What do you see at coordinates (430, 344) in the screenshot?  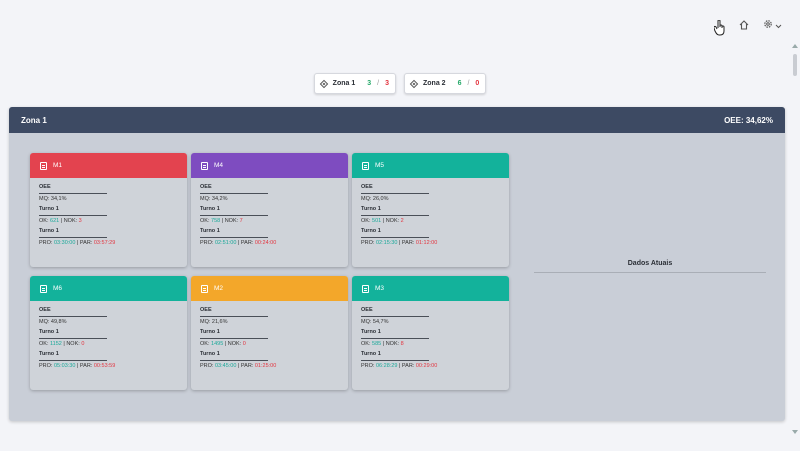 I see `ok-nok-row: OK: 585 | NOK: 8` at bounding box center [430, 344].